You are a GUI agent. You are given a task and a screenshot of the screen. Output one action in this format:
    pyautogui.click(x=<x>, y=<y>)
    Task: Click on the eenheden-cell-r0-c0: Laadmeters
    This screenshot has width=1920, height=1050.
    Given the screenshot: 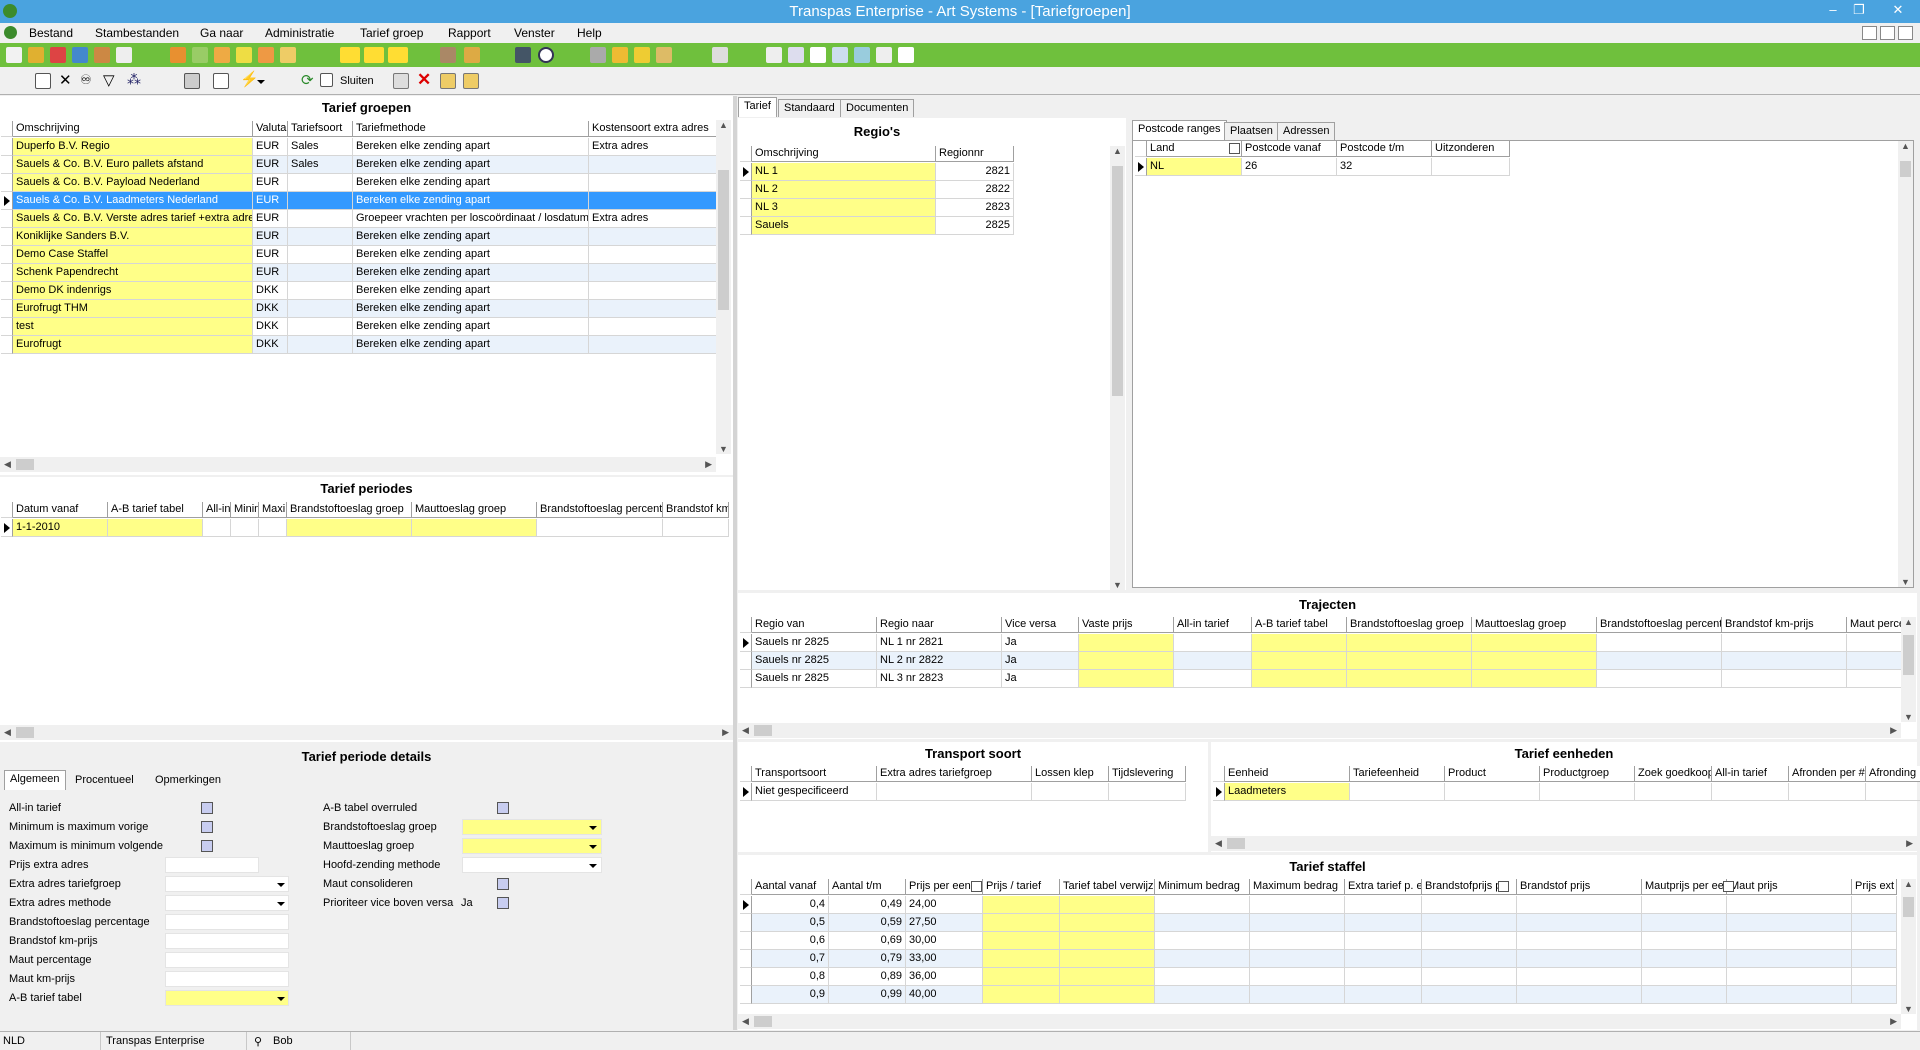 What is the action you would take?
    pyautogui.click(x=1287, y=792)
    